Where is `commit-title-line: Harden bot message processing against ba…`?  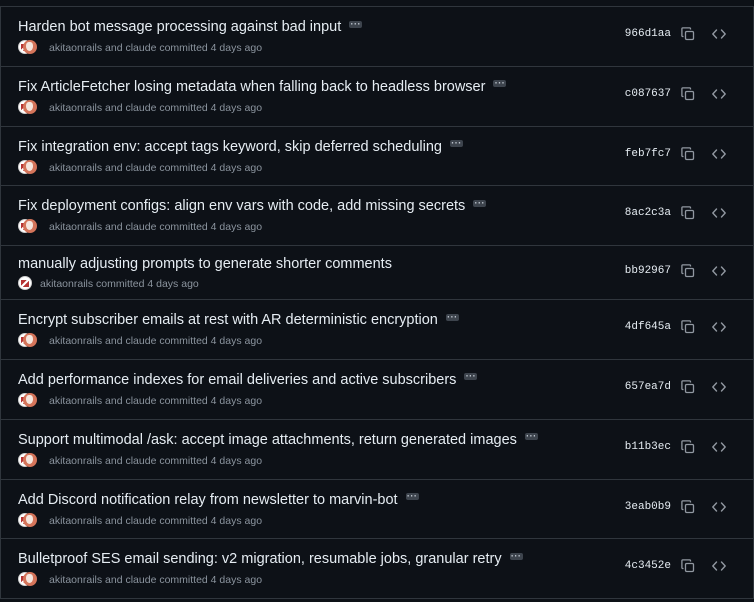
commit-title-line: Harden bot message processing against ba… is located at coordinates (190, 27).